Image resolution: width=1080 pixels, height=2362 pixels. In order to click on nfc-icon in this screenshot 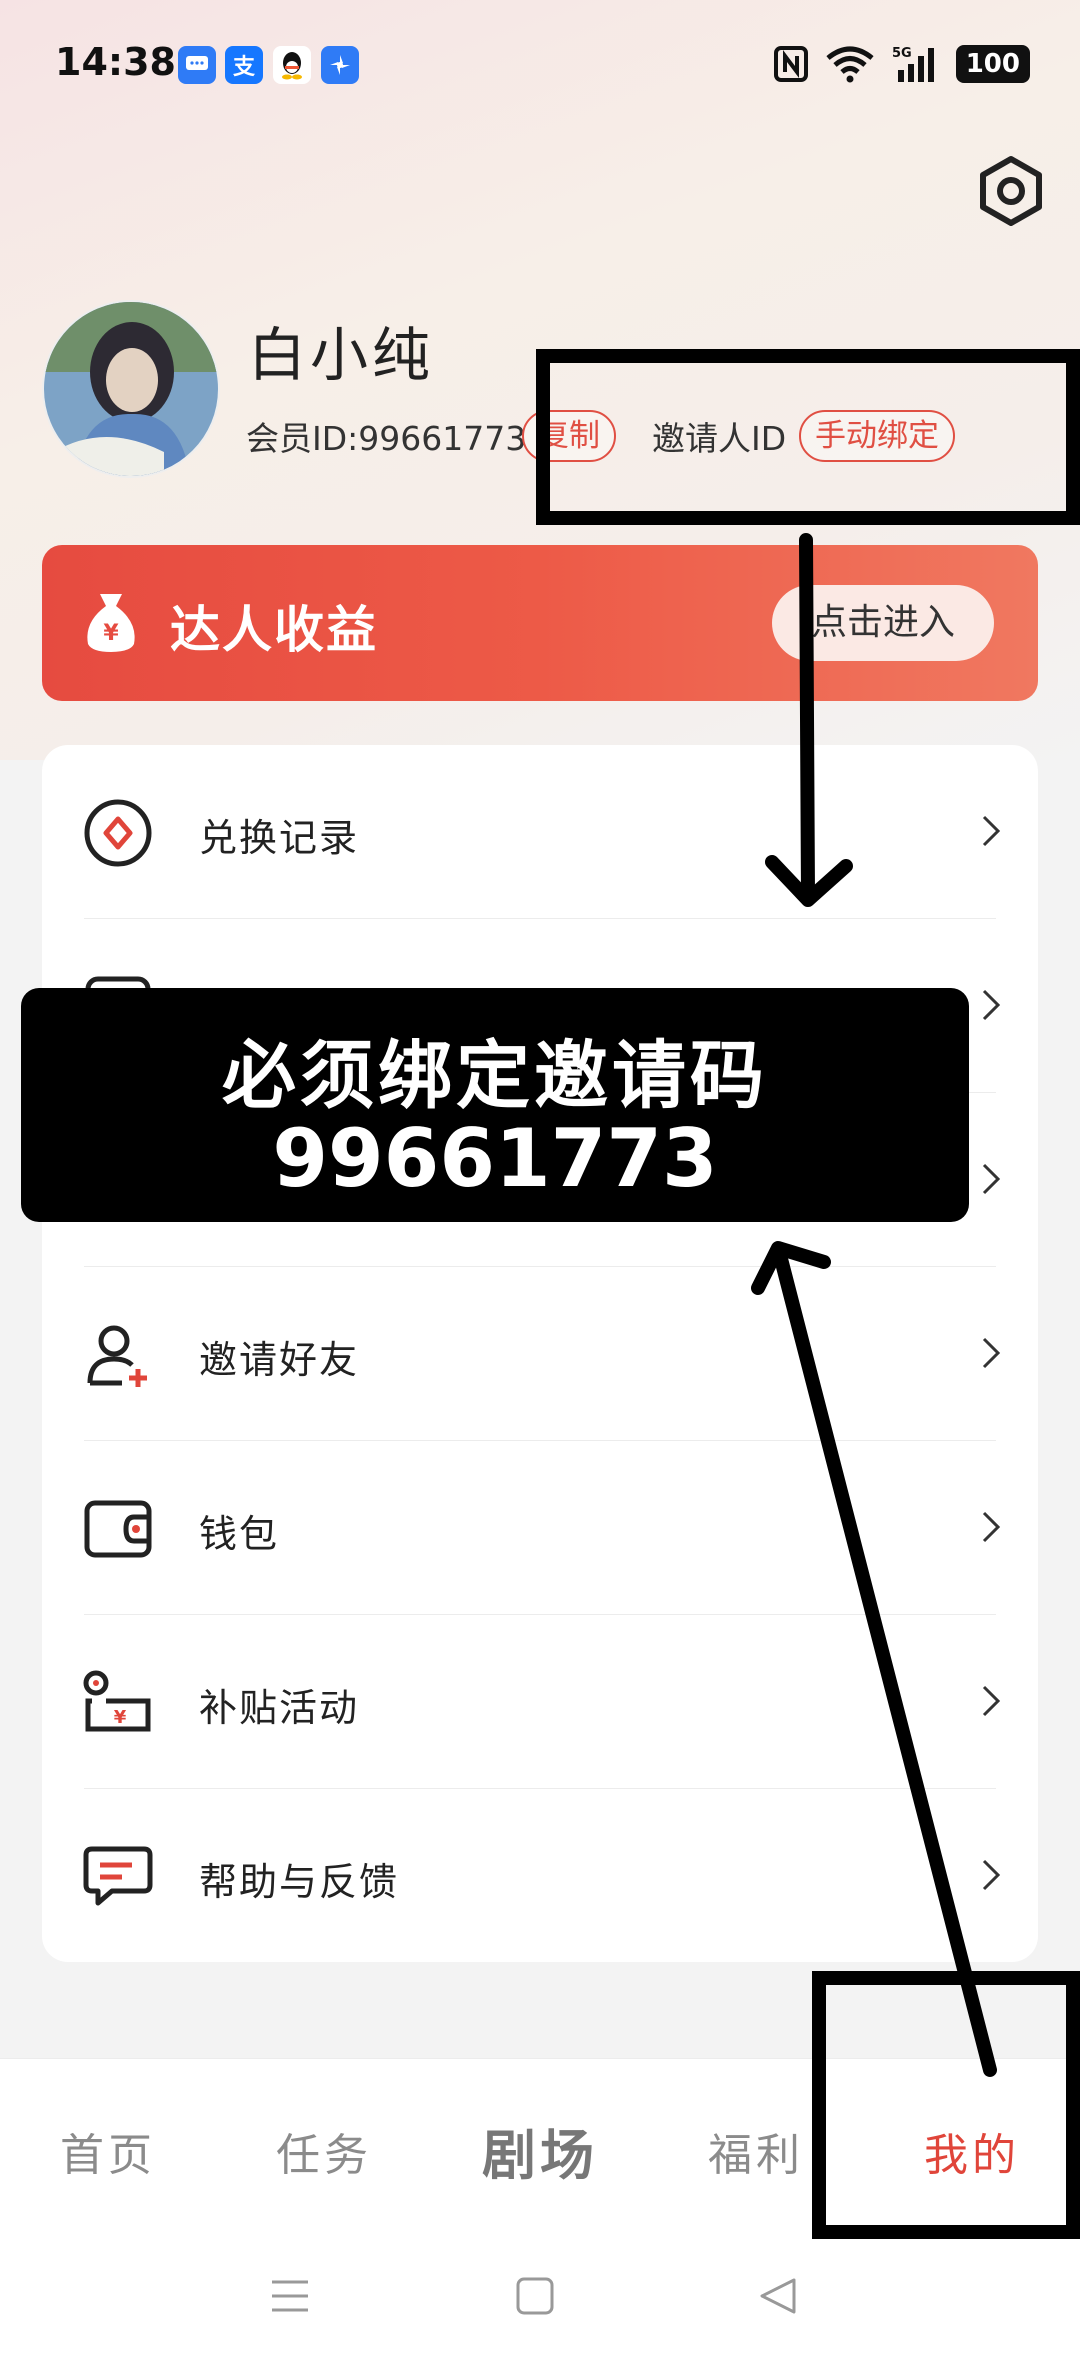, I will do `click(790, 64)`.